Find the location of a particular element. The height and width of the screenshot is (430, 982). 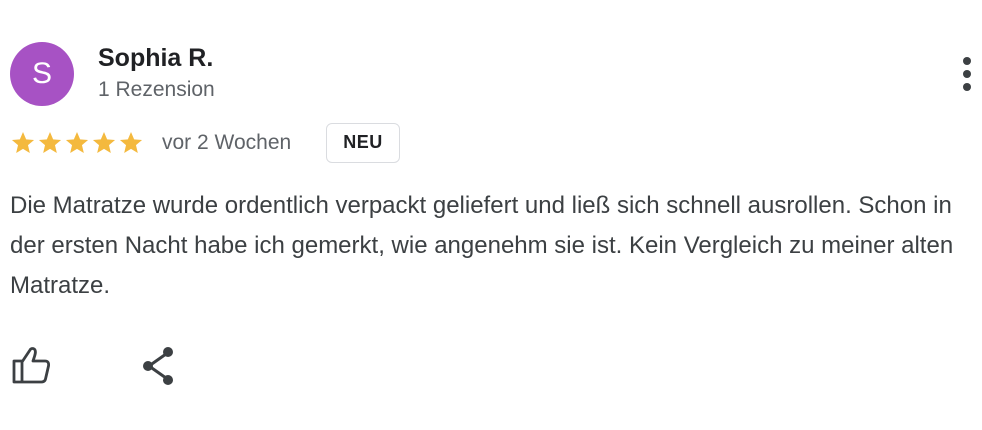

star-rating is located at coordinates (77, 144).